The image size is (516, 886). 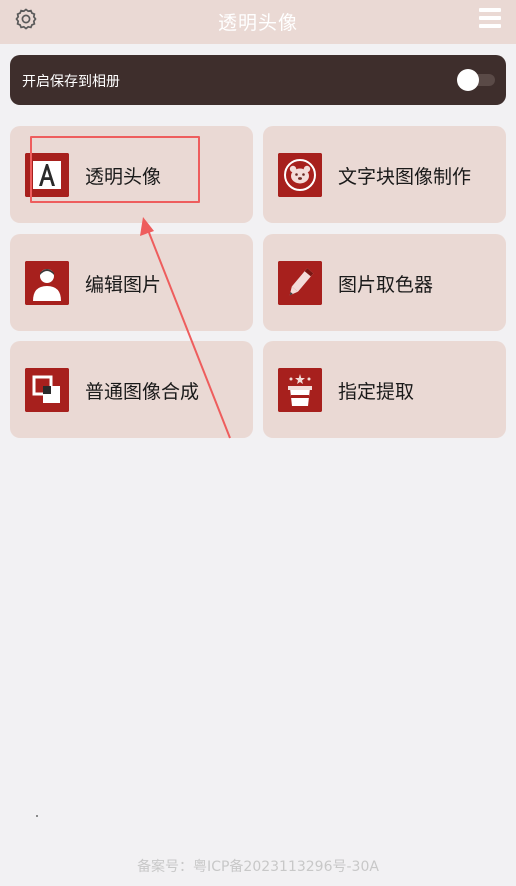 I want to click on feature-card-image-composite: 普通图像合成, so click(x=131, y=389).